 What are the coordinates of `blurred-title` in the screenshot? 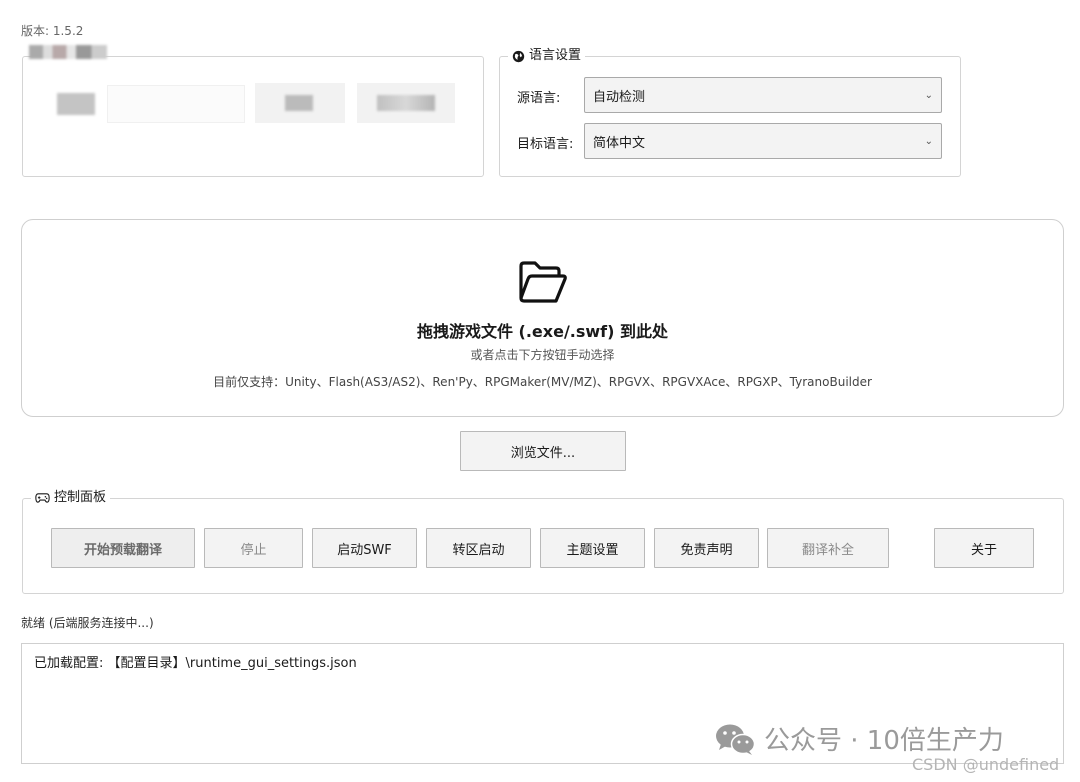 It's located at (68, 52).